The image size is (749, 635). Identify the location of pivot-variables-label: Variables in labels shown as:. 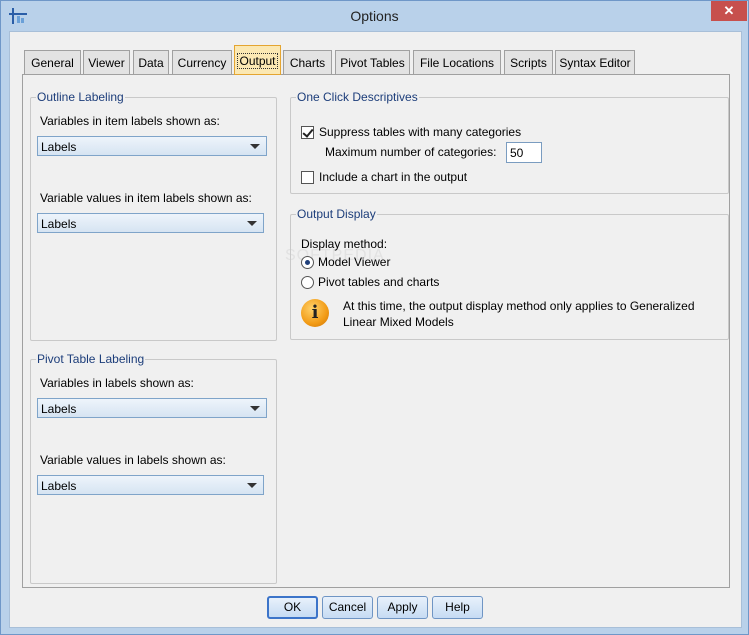
(117, 383).